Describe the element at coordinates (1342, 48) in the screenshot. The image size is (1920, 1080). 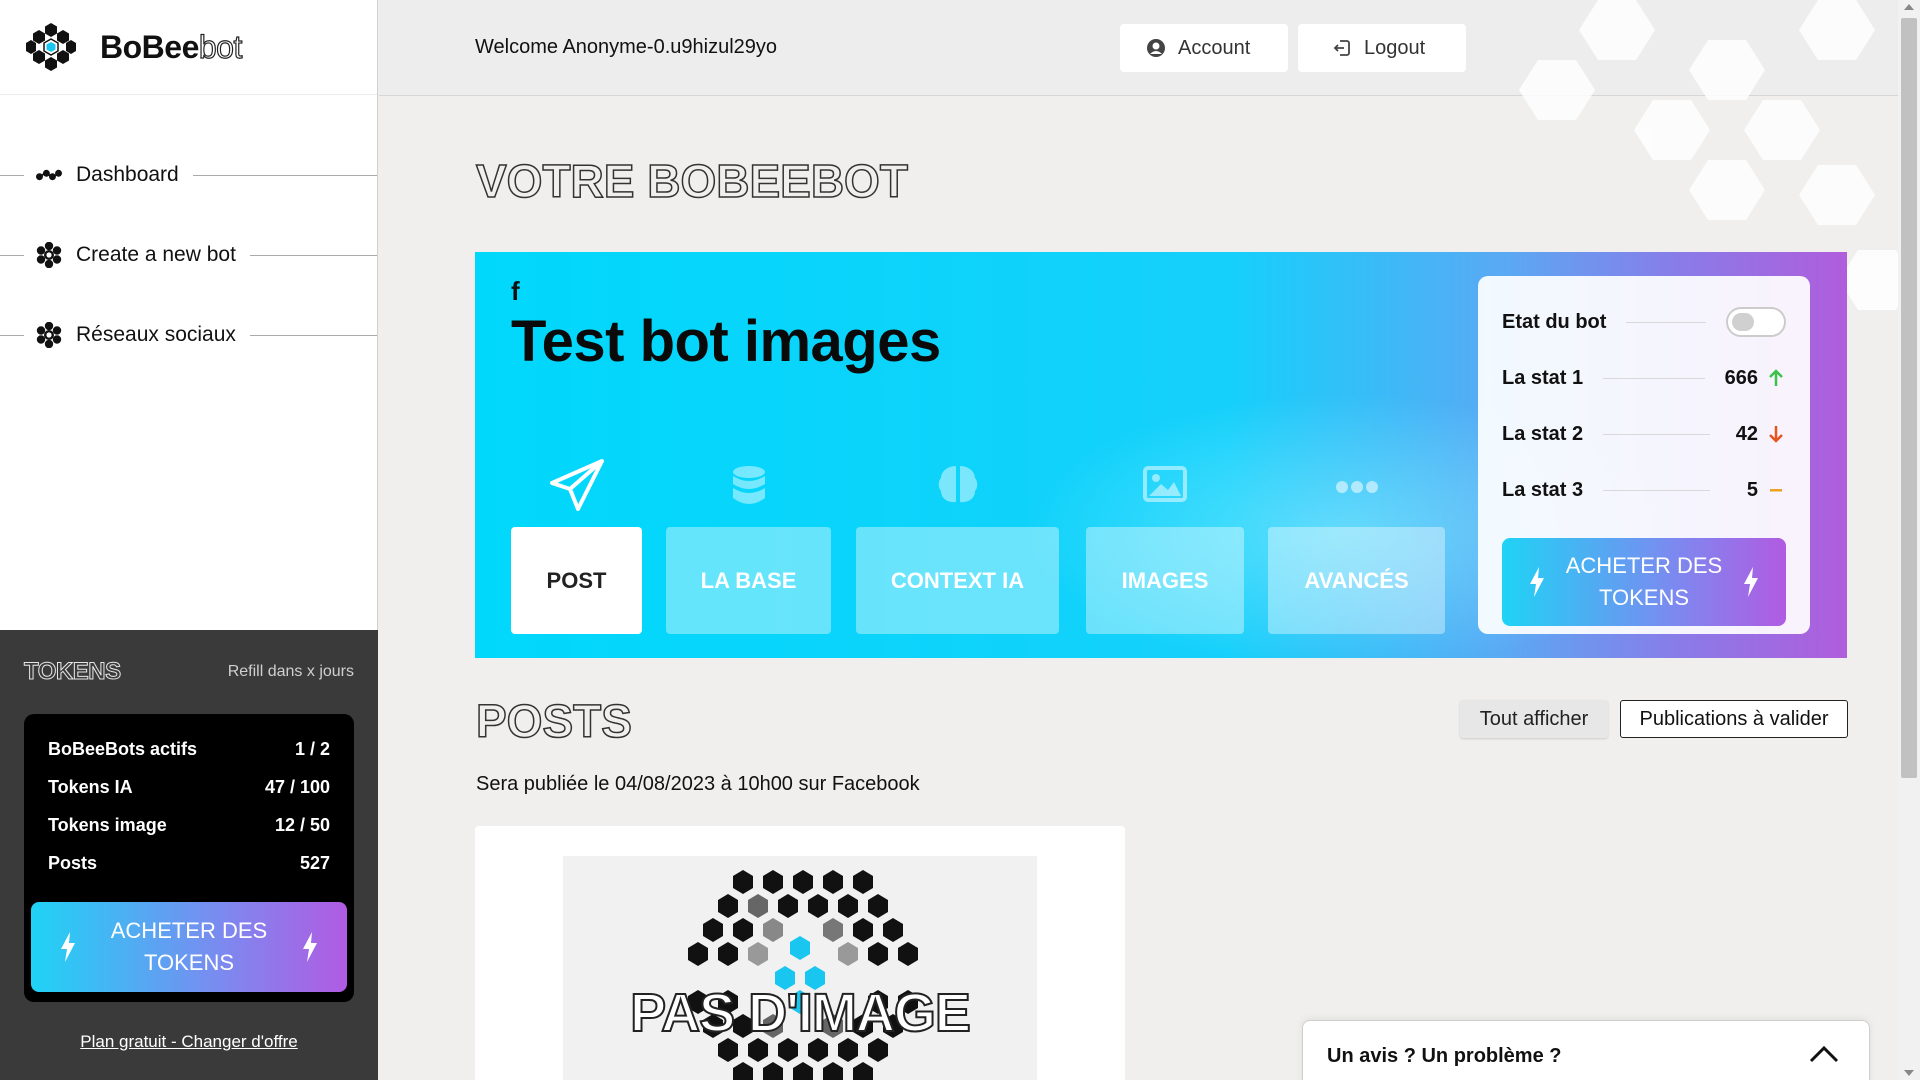
I see `logout-icon` at that location.